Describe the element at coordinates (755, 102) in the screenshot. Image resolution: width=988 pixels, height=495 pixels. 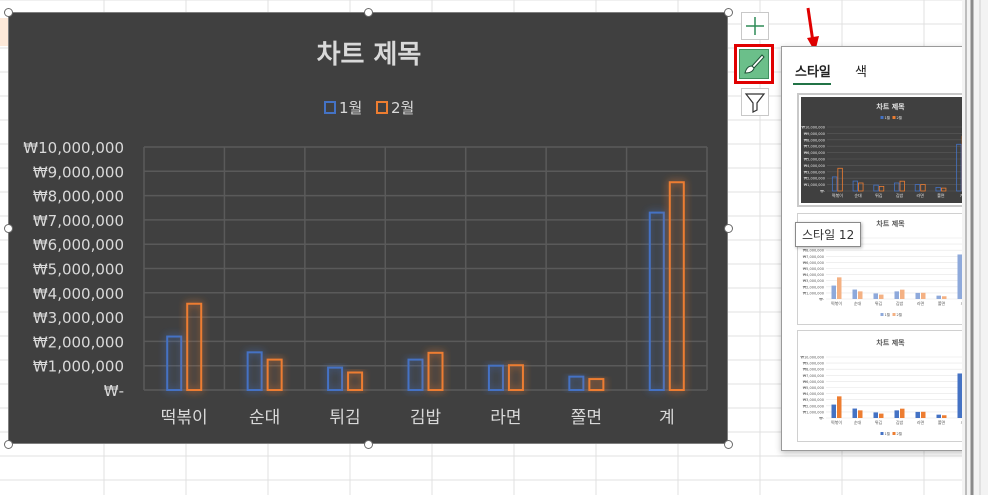
I see `chart-filters-button` at that location.